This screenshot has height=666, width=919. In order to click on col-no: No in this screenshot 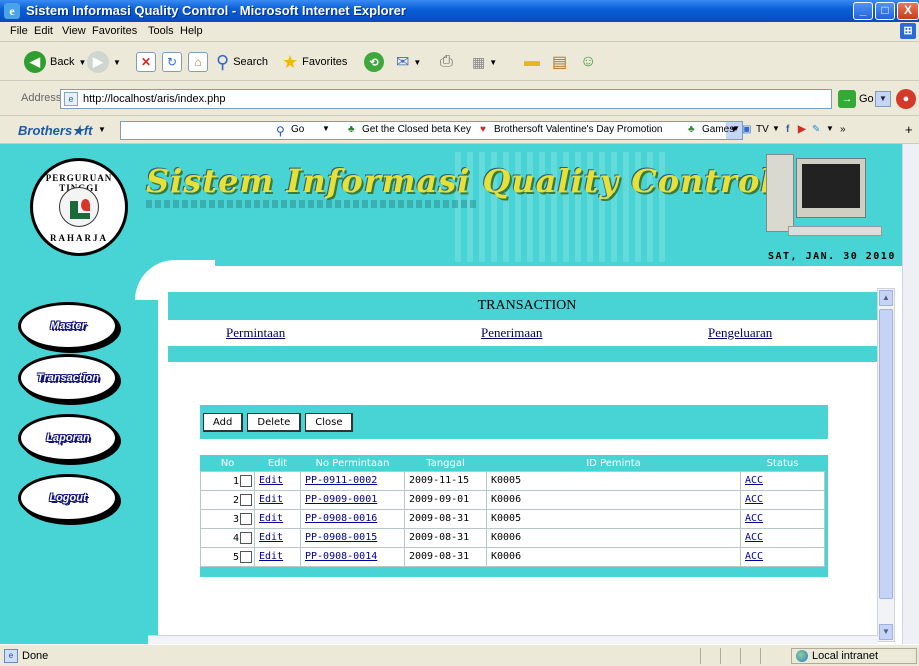, I will do `click(227, 463)`.